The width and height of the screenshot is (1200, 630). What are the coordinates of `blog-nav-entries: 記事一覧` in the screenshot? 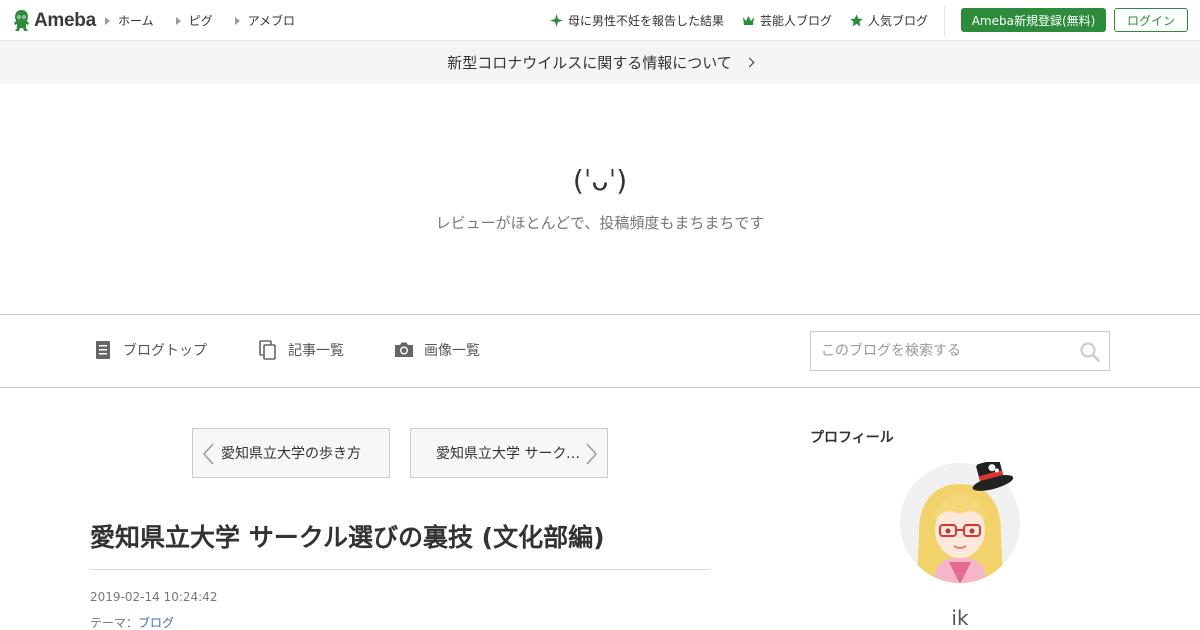 It's located at (301, 350).